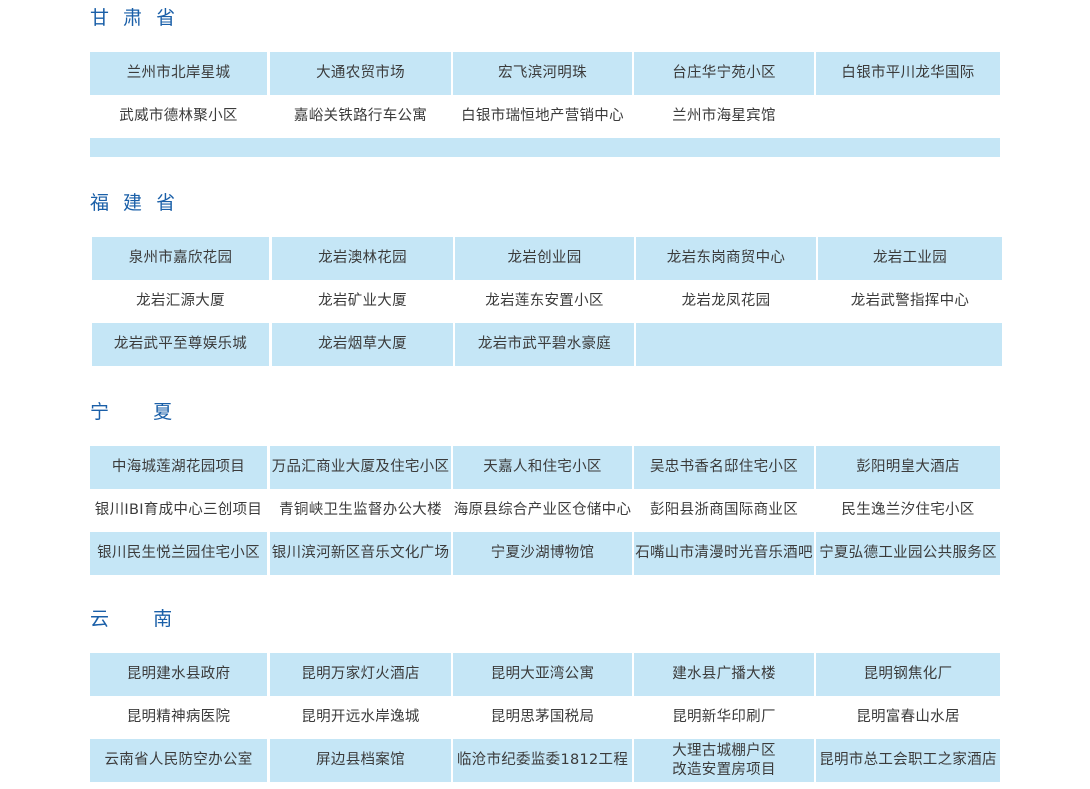  I want to click on project-cell: 海原县综合产业区仓储中心, so click(542, 510).